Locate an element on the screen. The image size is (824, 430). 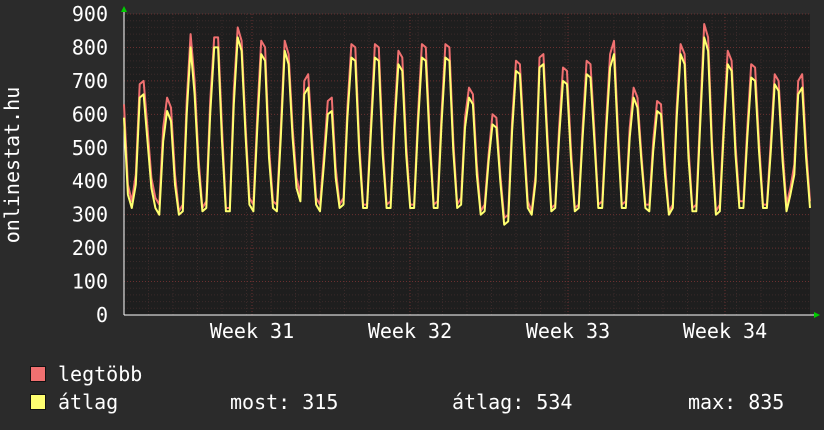
y-tick-label: 0 is located at coordinates (102, 315).